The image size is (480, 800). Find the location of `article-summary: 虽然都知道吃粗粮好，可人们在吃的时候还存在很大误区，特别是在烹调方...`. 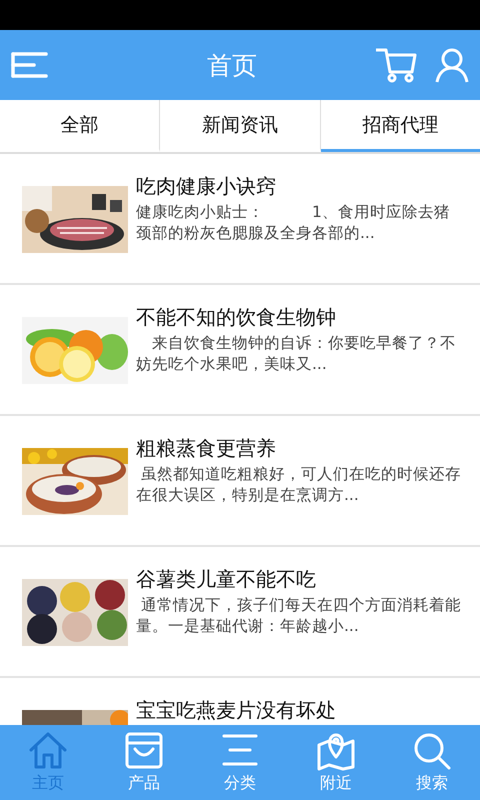

article-summary: 虽然都知道吃粗粮好，可人们在吃的时候还存在很大误区，特别是在烹调方... is located at coordinates (299, 485).